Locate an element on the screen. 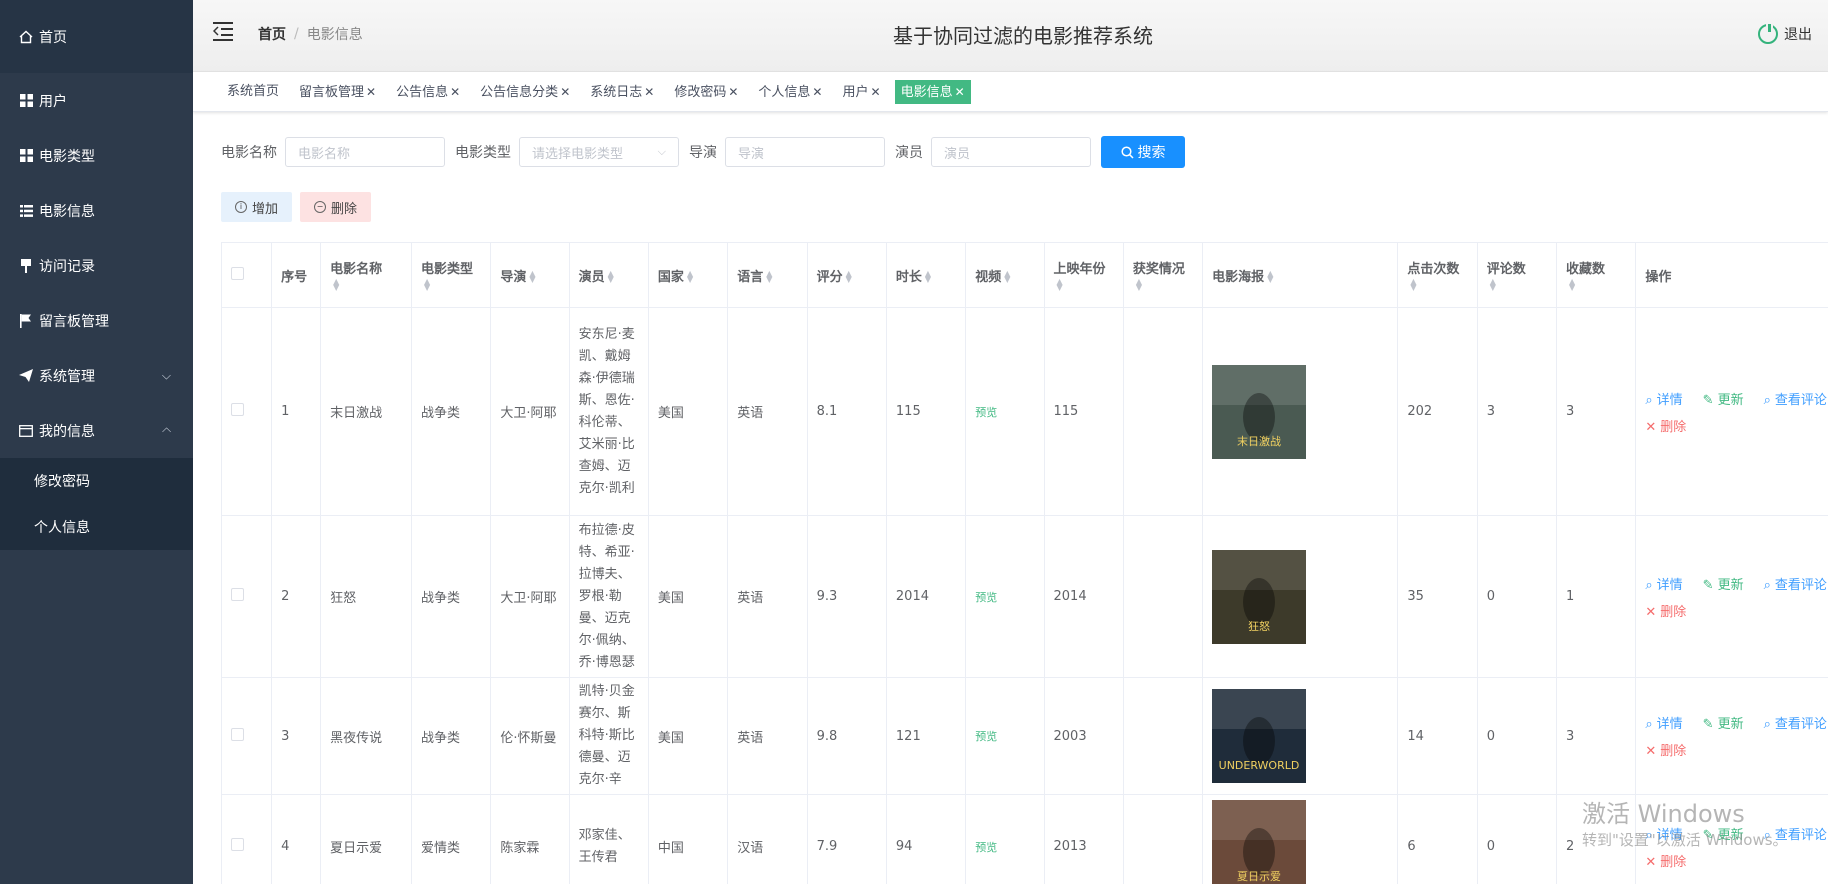  cell-no: 2 is located at coordinates (296, 596).